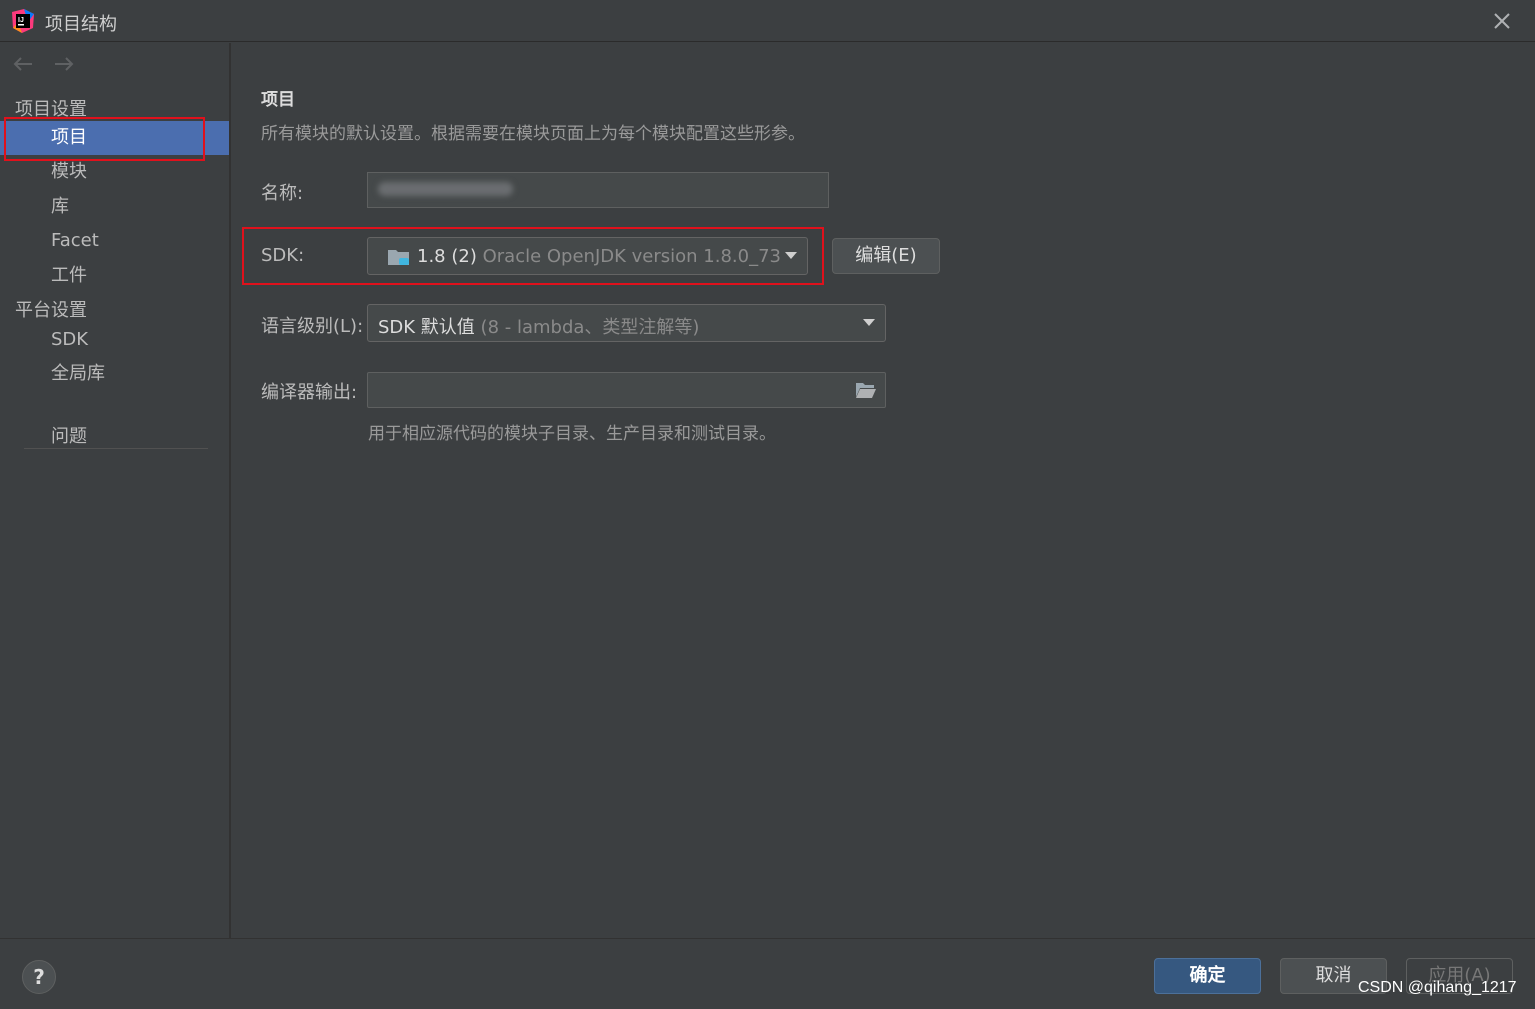  Describe the element at coordinates (767, 21) in the screenshot. I see `title-bar: IJ 项目结构` at that location.